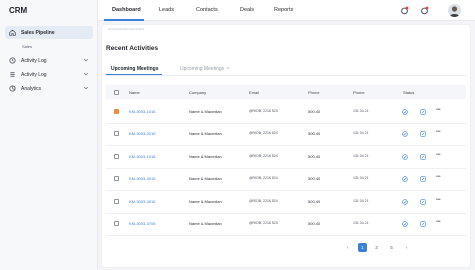  I want to click on sidebar-item-activity-log: Activity Log, so click(49, 60).